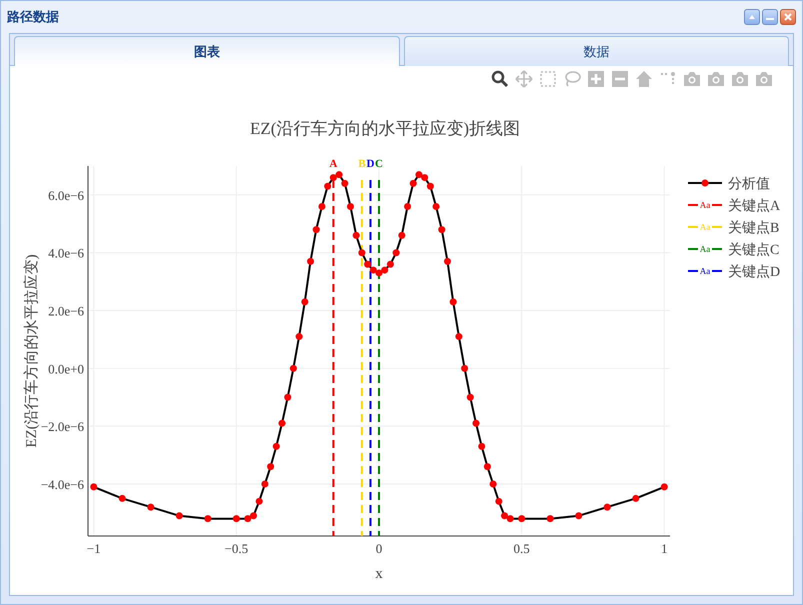 The image size is (803, 605). What do you see at coordinates (596, 79) in the screenshot?
I see `plus-icon` at bounding box center [596, 79].